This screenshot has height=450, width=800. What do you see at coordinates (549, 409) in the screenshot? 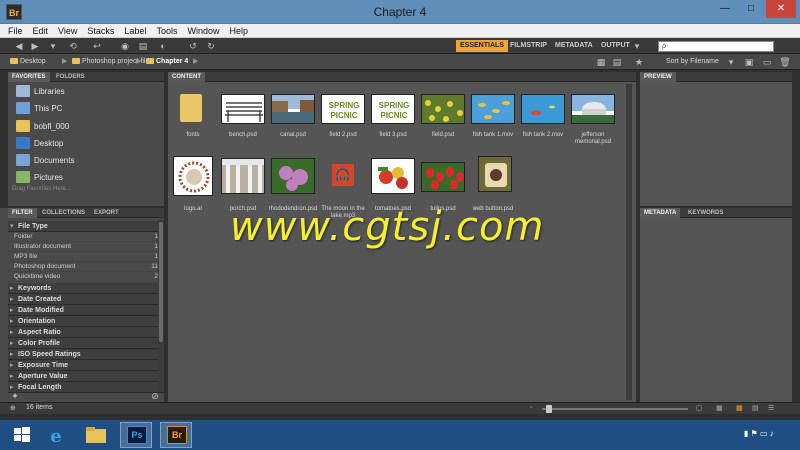
I see `slider-handle` at bounding box center [549, 409].